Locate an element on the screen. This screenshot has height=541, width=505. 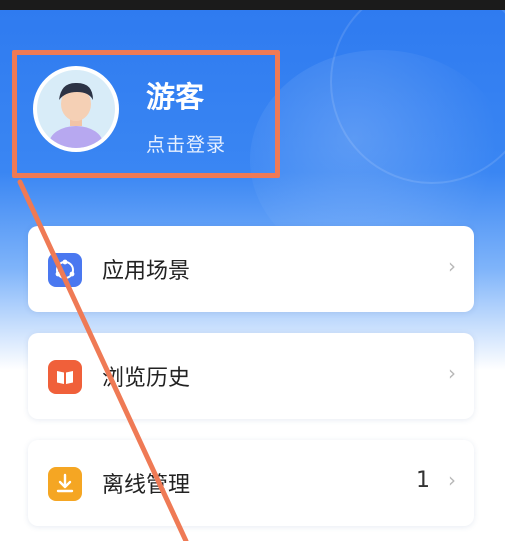
menu-item-history: 浏览历史 › is located at coordinates (251, 376).